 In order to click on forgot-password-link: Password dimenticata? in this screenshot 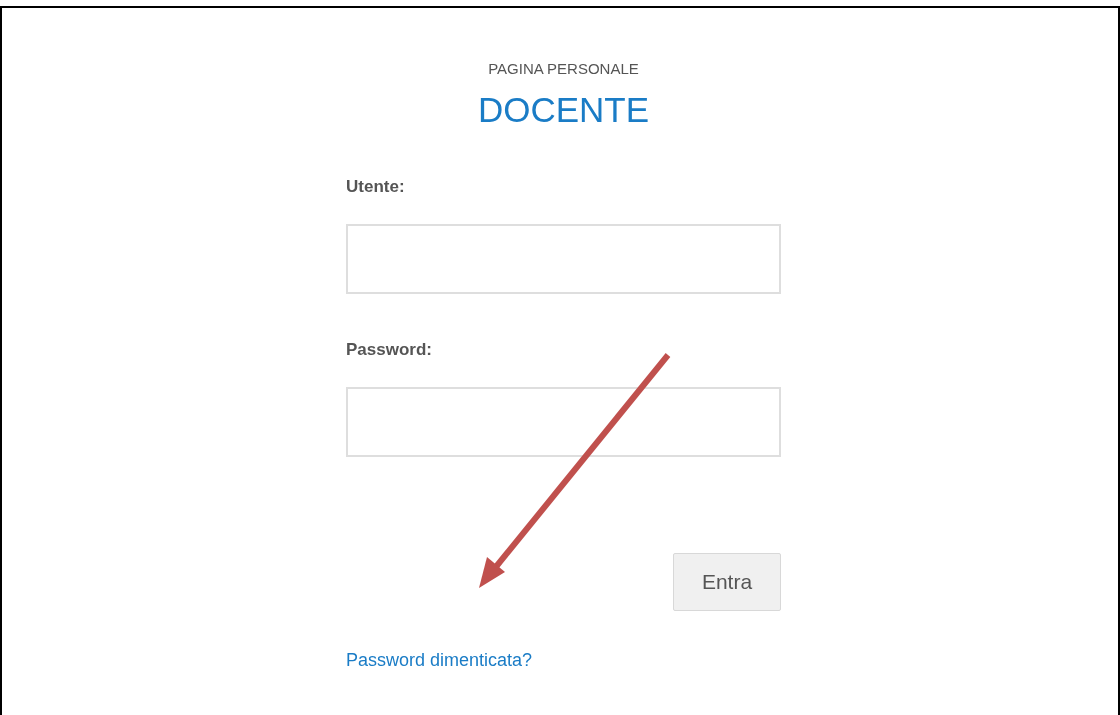, I will do `click(439, 660)`.